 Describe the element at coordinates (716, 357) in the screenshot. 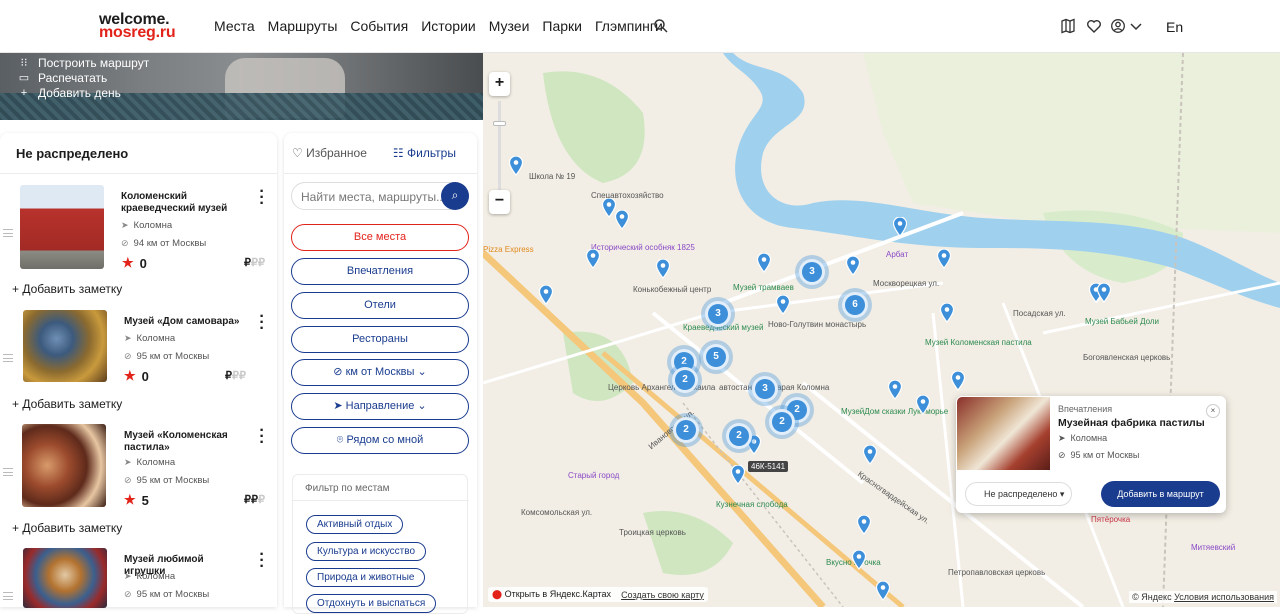

I see `map-cluster: 5` at that location.